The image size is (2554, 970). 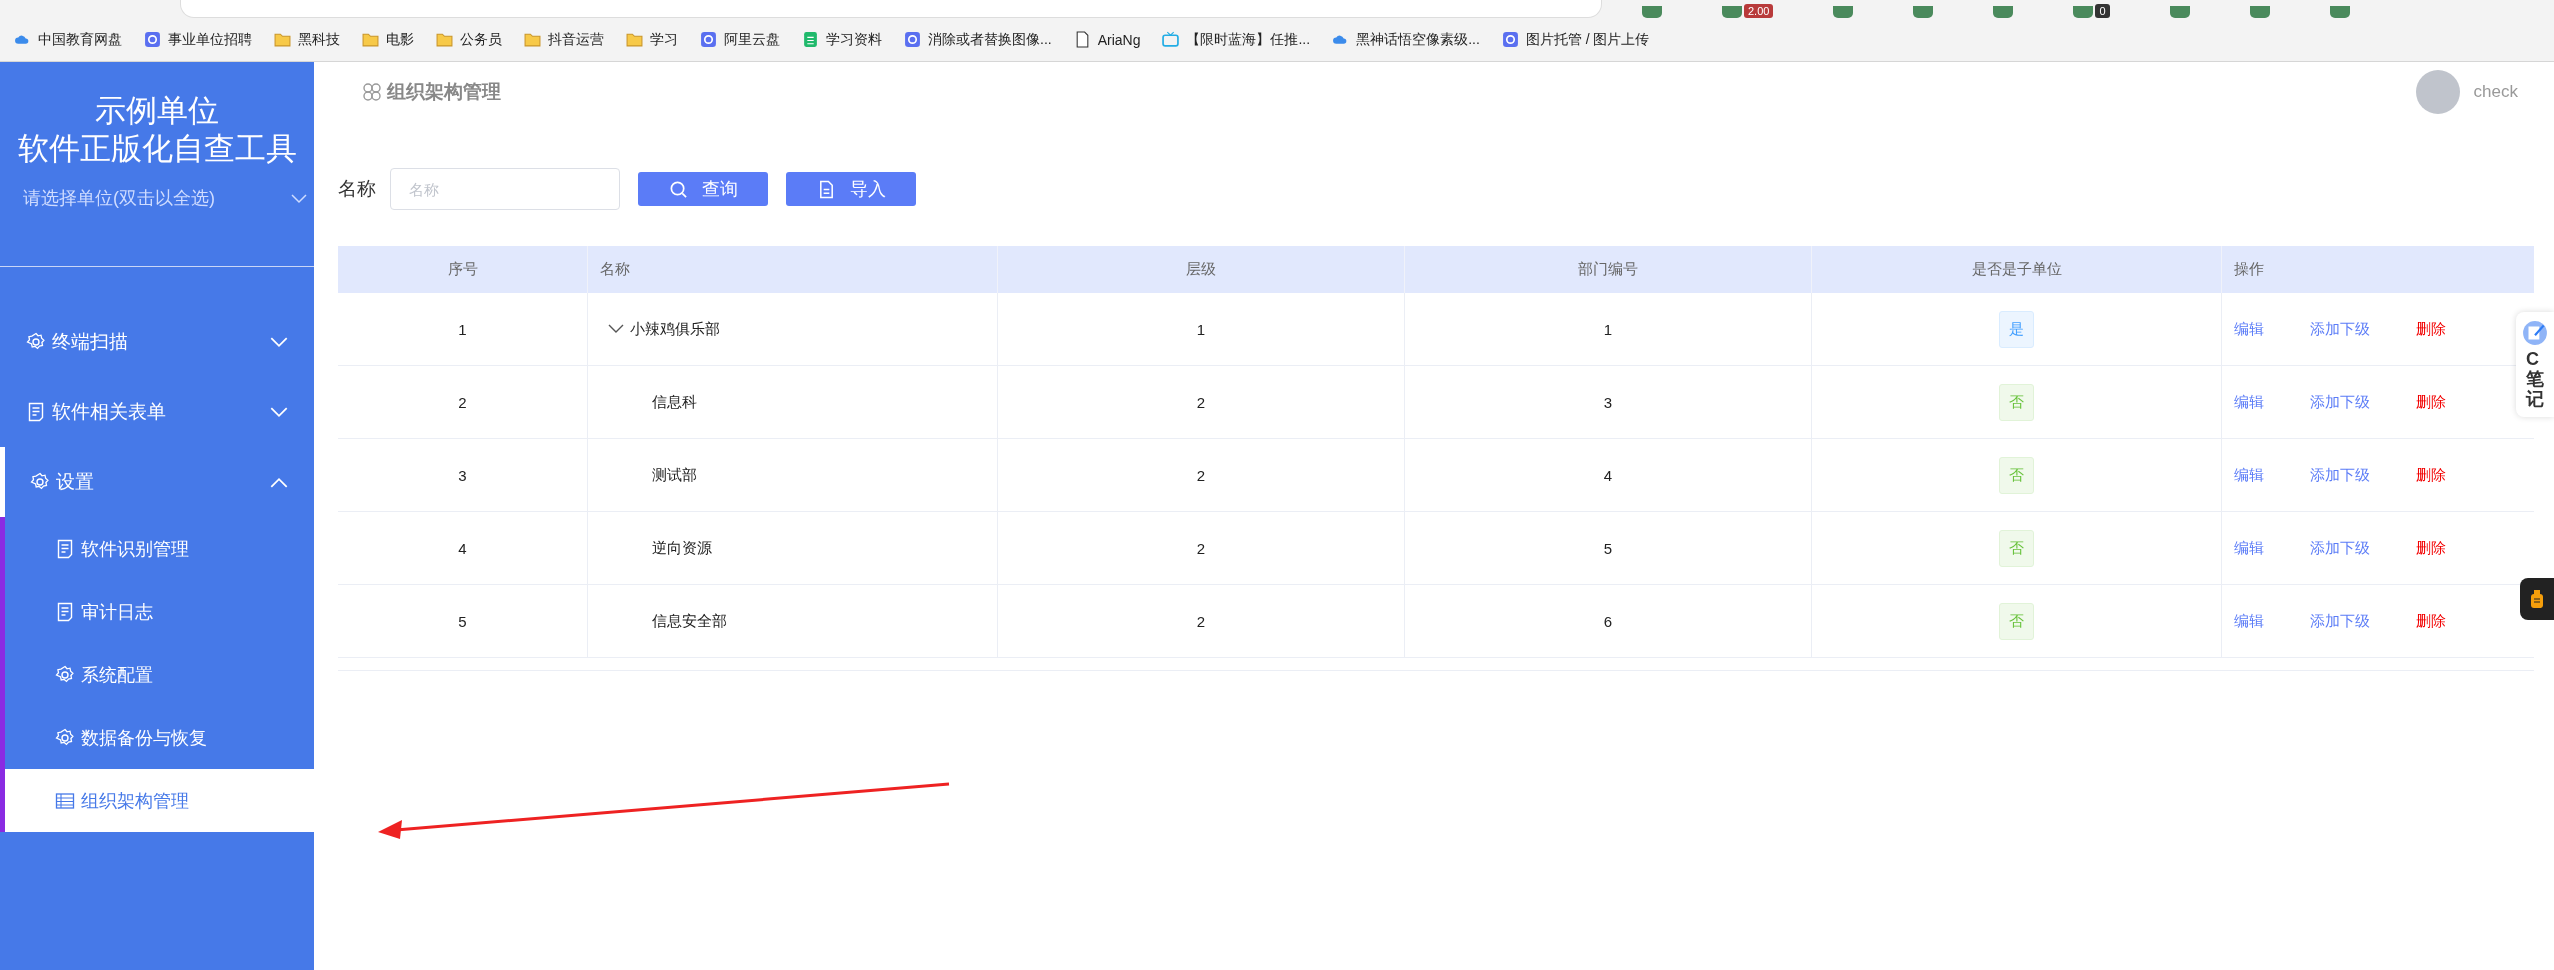 I want to click on import-button: 导入, so click(x=851, y=189).